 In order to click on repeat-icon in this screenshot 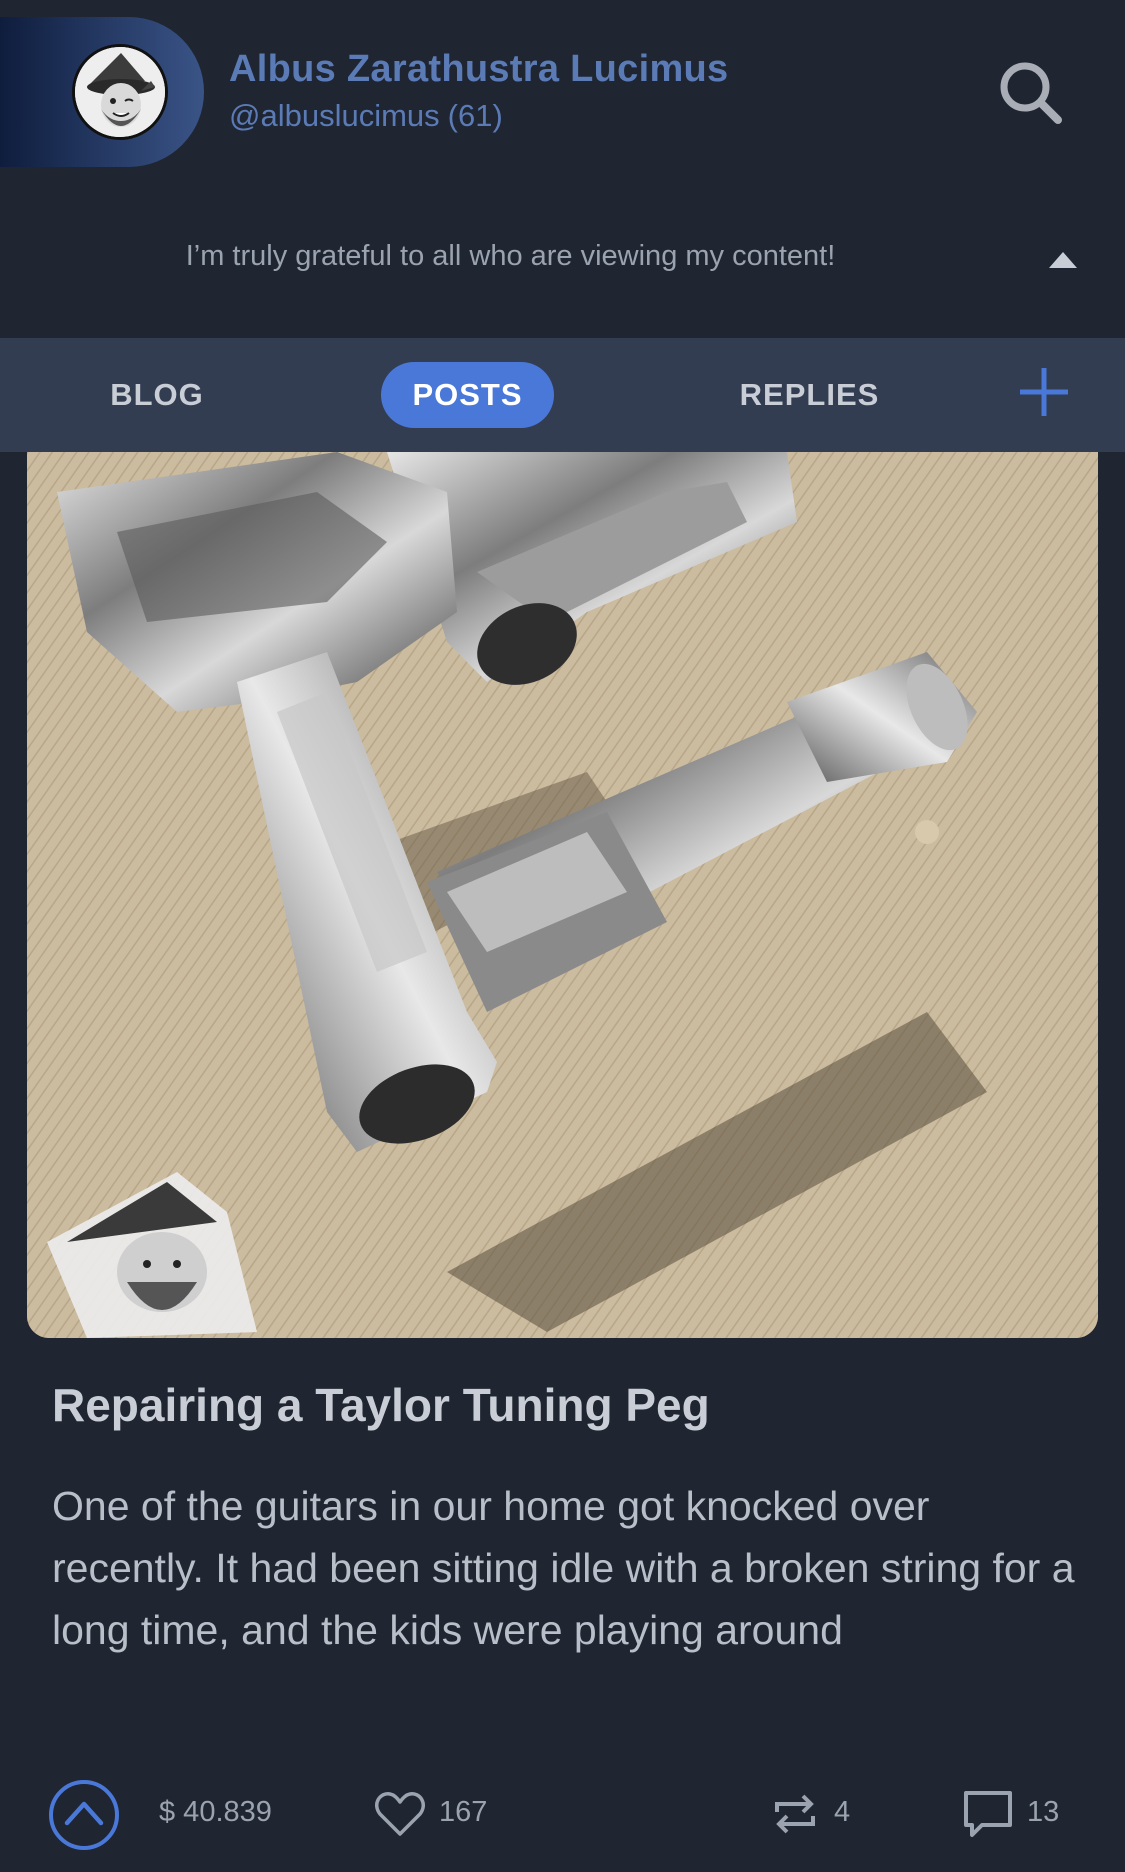, I will do `click(795, 1814)`.